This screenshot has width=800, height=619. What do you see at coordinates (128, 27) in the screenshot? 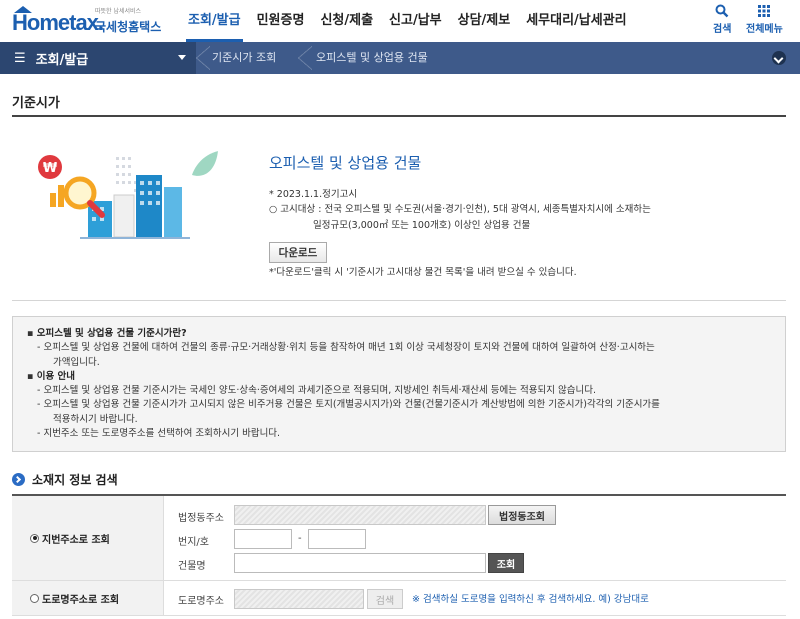
I see `logo-korean: 국세청홈택스` at bounding box center [128, 27].